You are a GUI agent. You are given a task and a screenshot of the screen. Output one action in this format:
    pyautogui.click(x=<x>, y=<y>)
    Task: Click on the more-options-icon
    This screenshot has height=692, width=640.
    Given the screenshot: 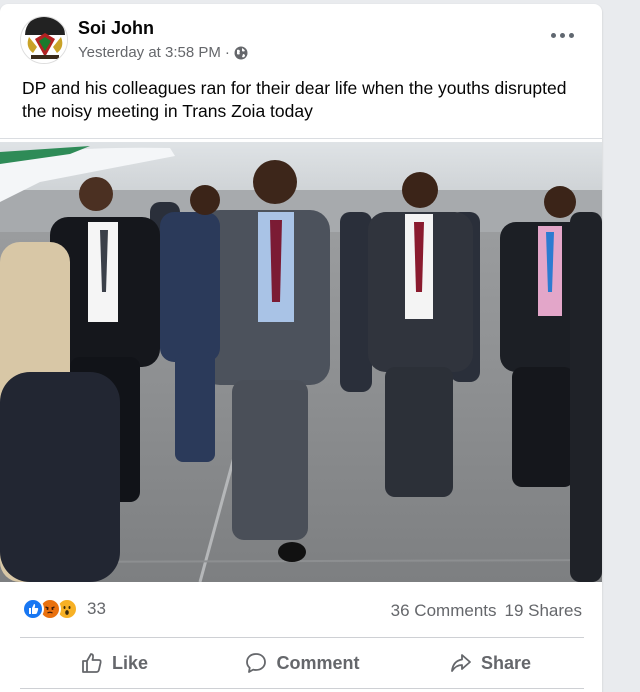 What is the action you would take?
    pyautogui.click(x=562, y=35)
    